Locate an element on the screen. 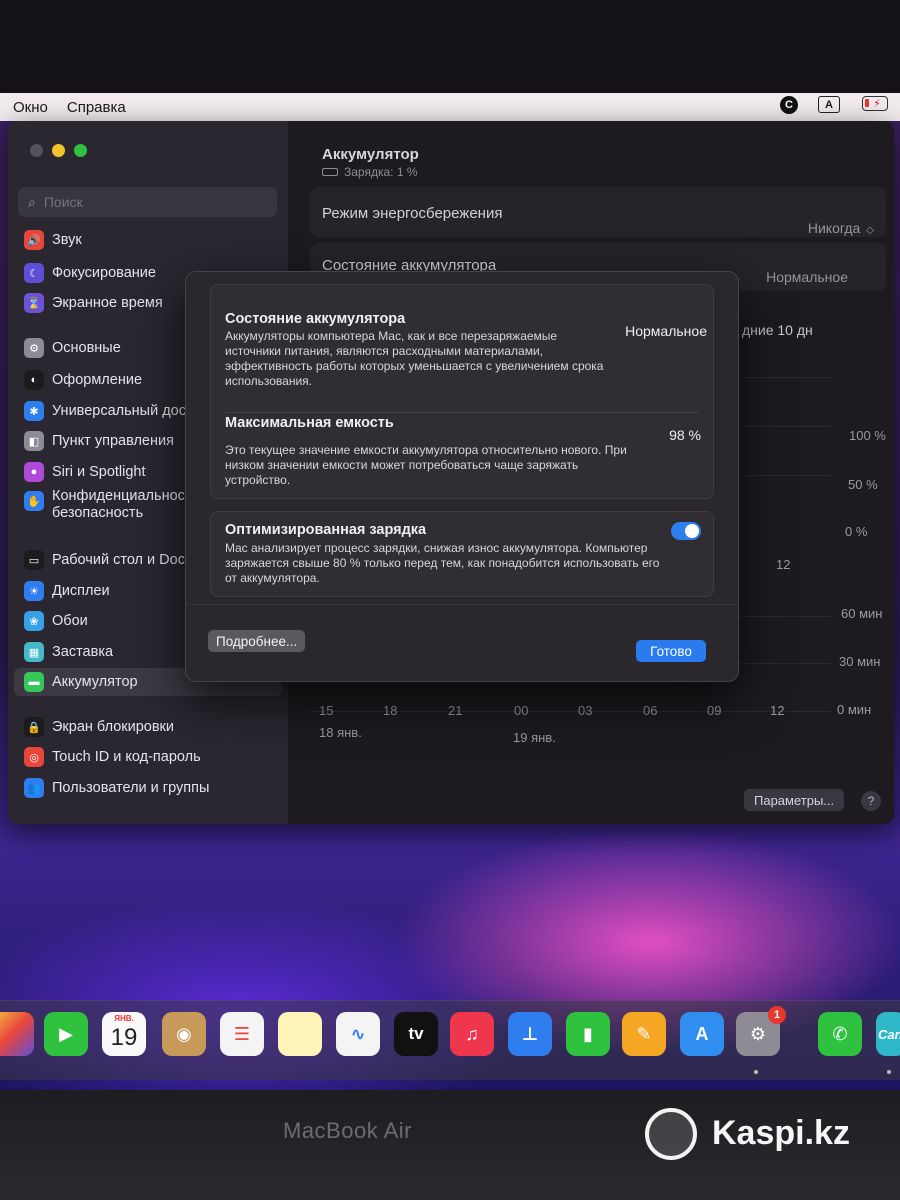  search-field: ⌕ is located at coordinates (147, 202).